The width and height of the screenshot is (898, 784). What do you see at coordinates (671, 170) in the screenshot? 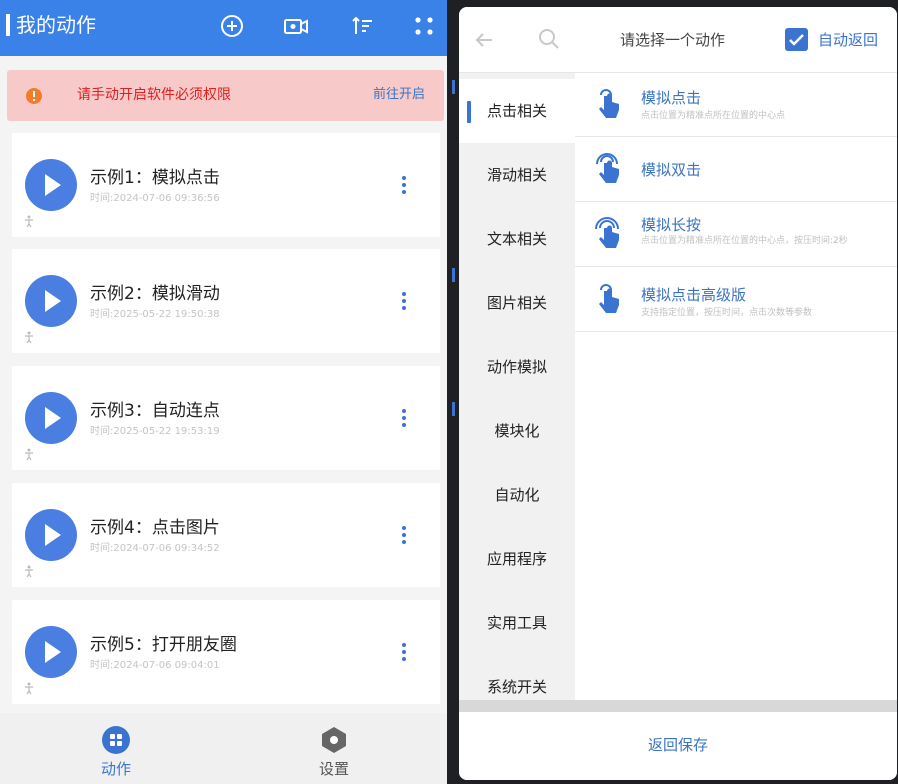
I see `action-title: 模拟双击` at bounding box center [671, 170].